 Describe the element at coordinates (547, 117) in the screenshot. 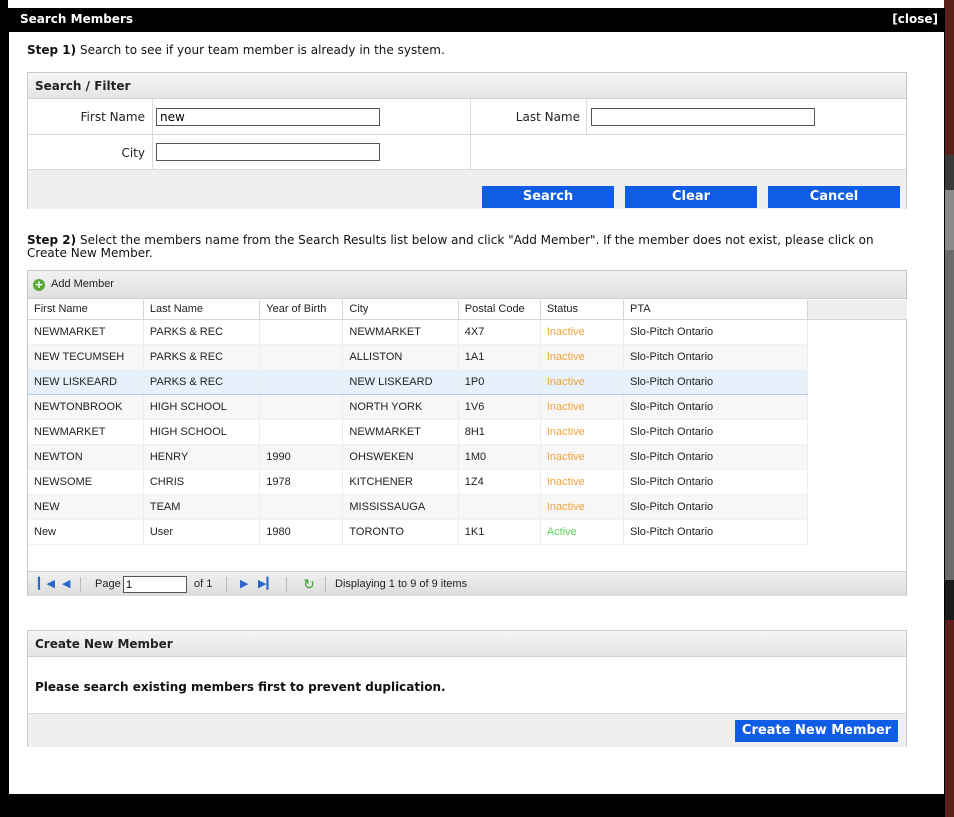

I see `last-name-label: Last Name` at that location.